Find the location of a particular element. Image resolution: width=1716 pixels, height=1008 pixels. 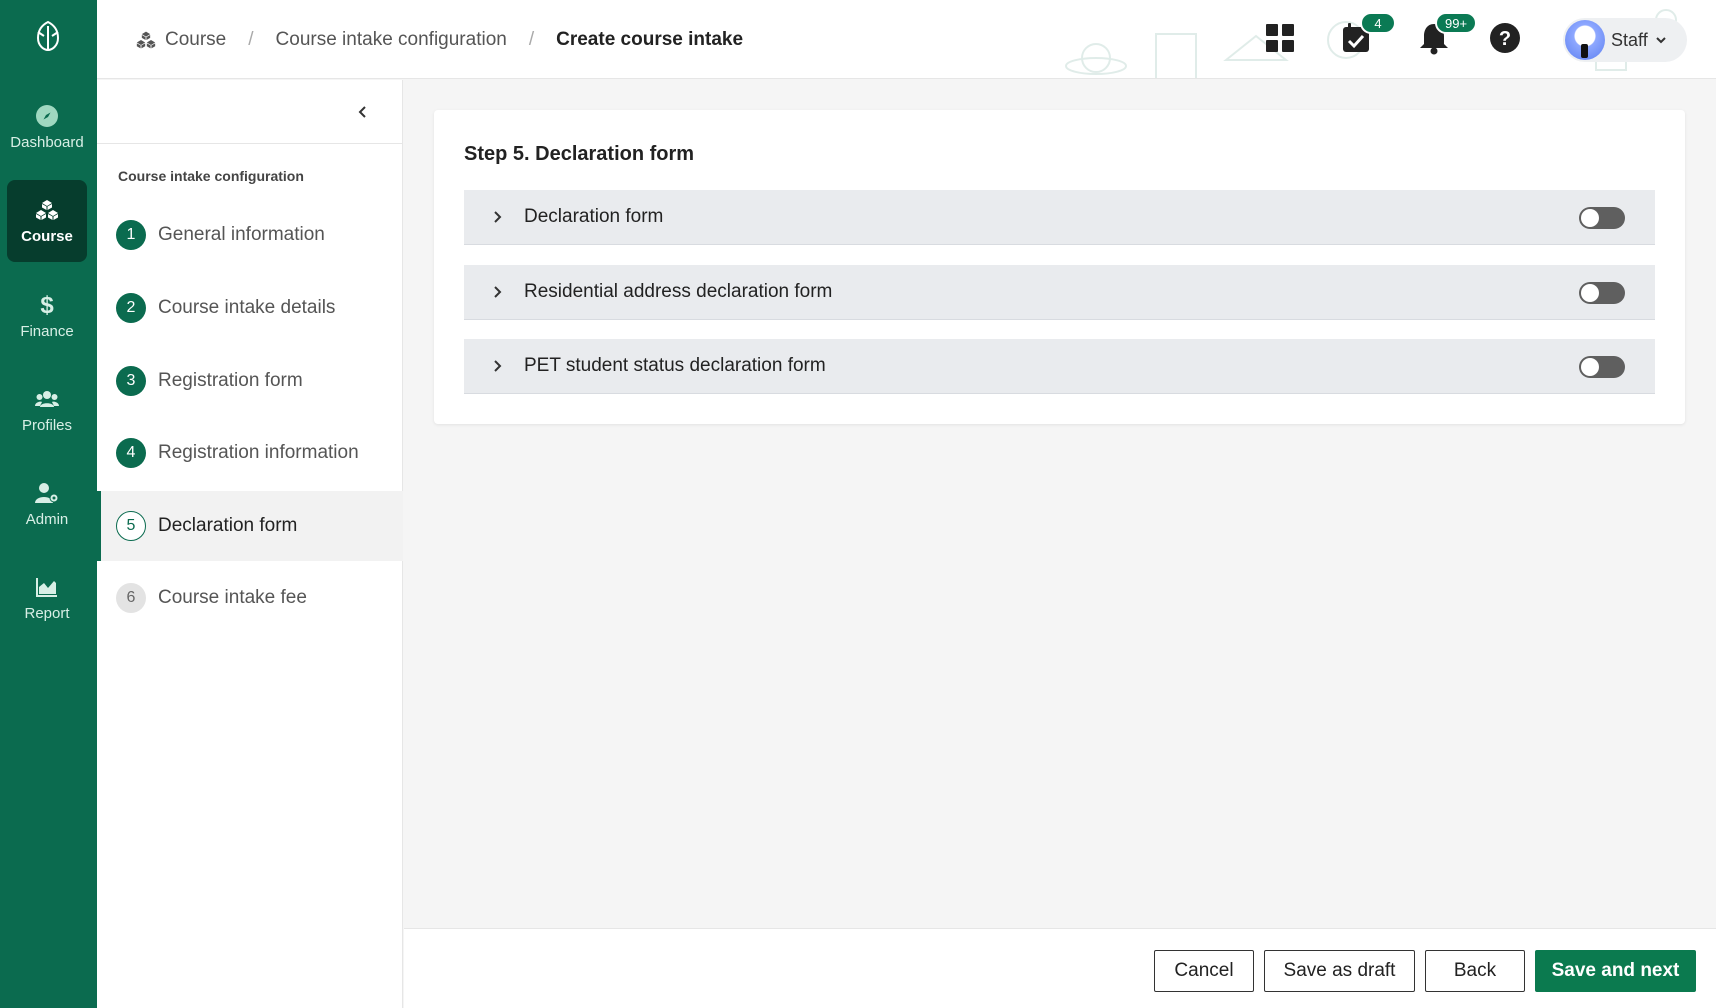

back-button: Back is located at coordinates (1475, 971).